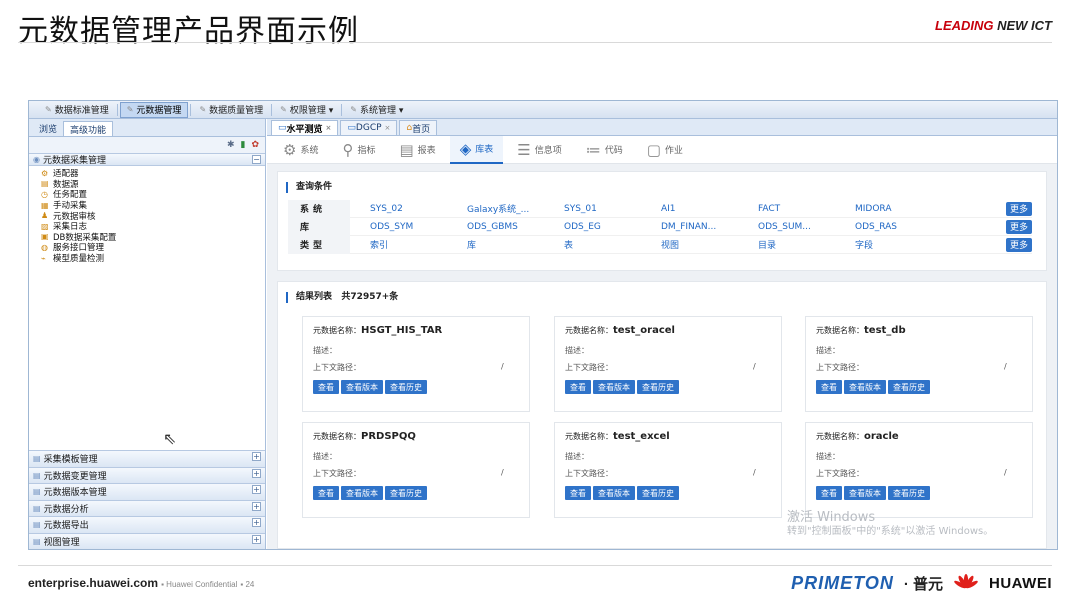 The image size is (1080, 608). I want to click on query-filter-value: 视图, so click(689, 244).